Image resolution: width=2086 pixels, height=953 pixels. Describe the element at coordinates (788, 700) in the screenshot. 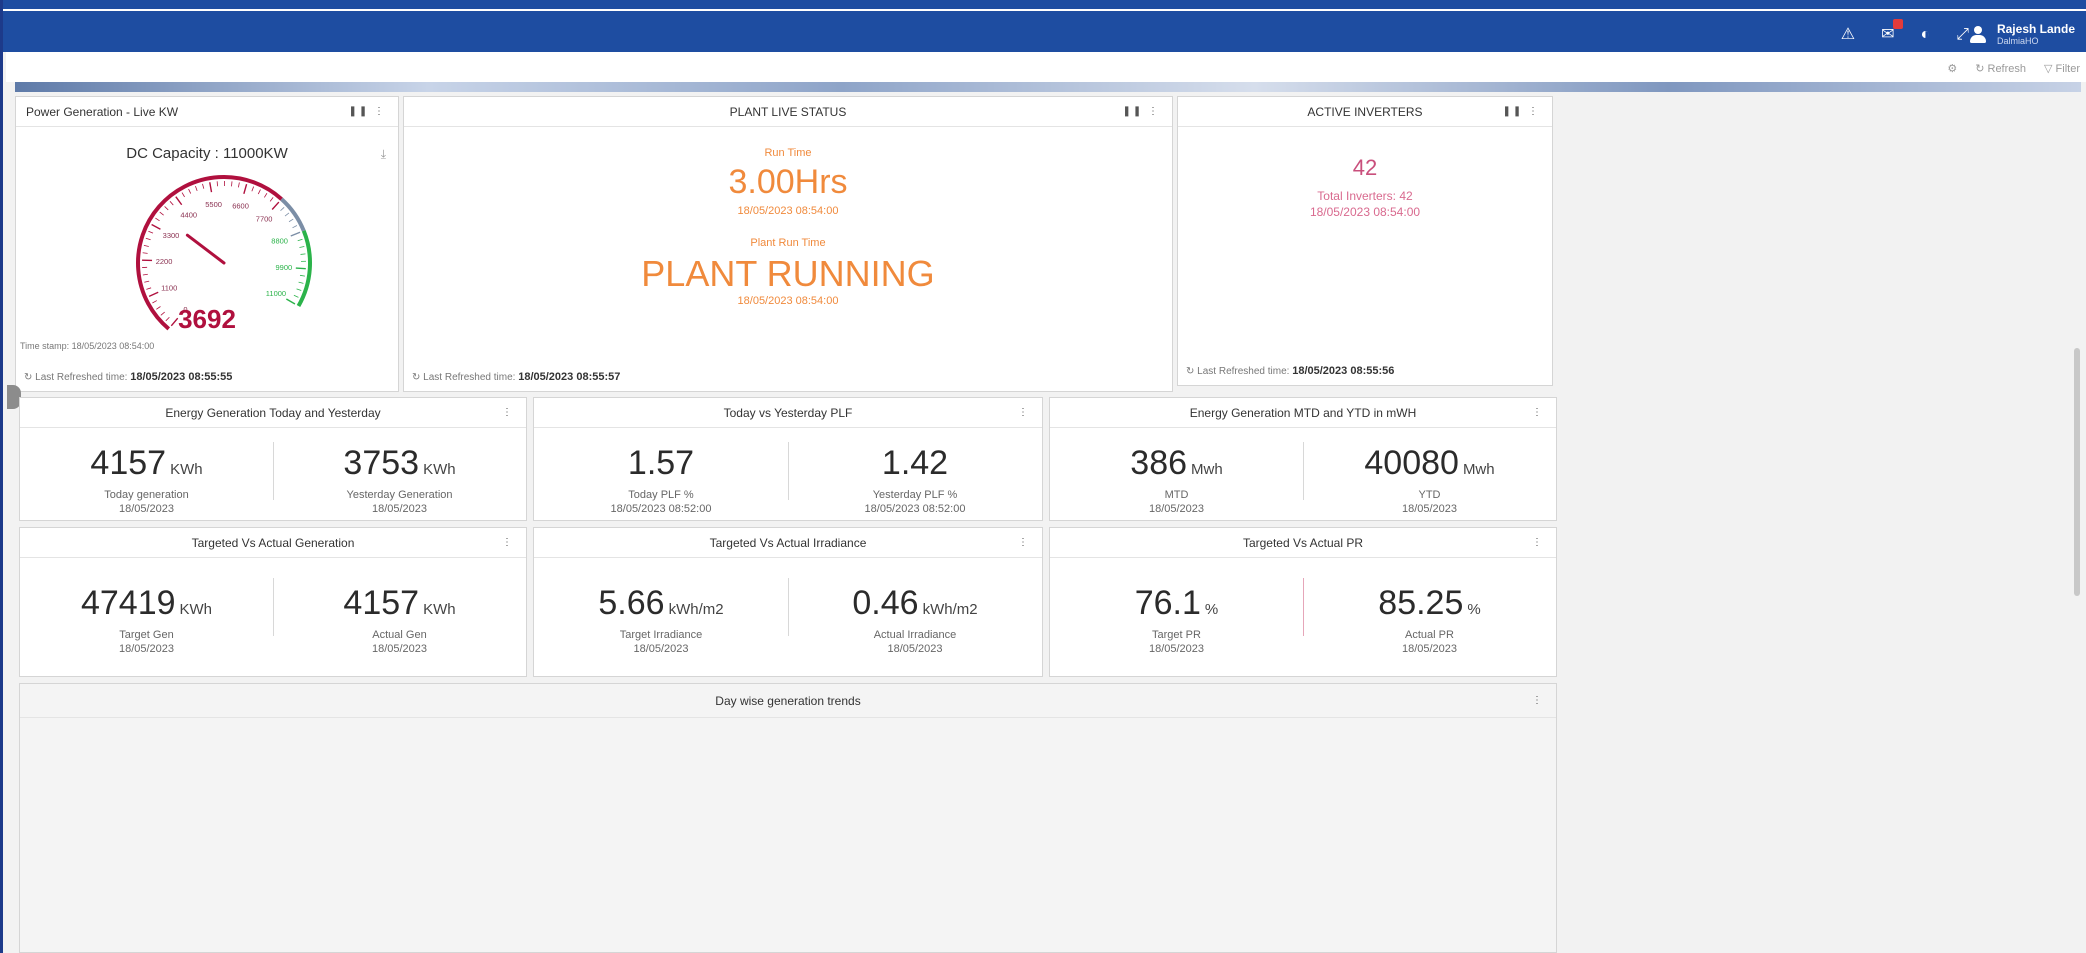

I see `panel-title: Day wise generation trends` at that location.